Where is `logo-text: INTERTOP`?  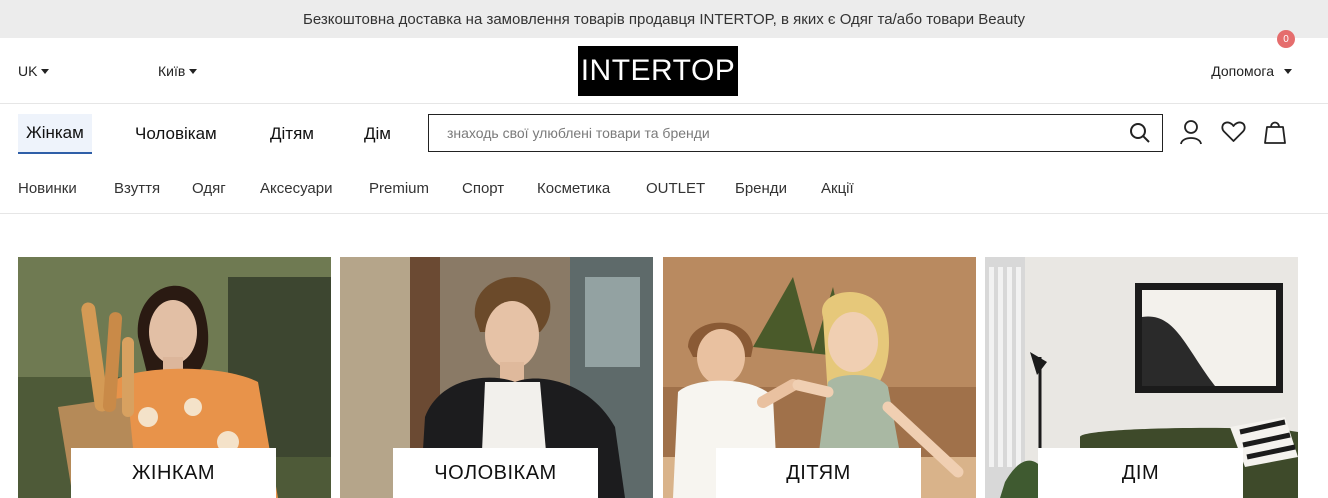 logo-text: INTERTOP is located at coordinates (658, 70).